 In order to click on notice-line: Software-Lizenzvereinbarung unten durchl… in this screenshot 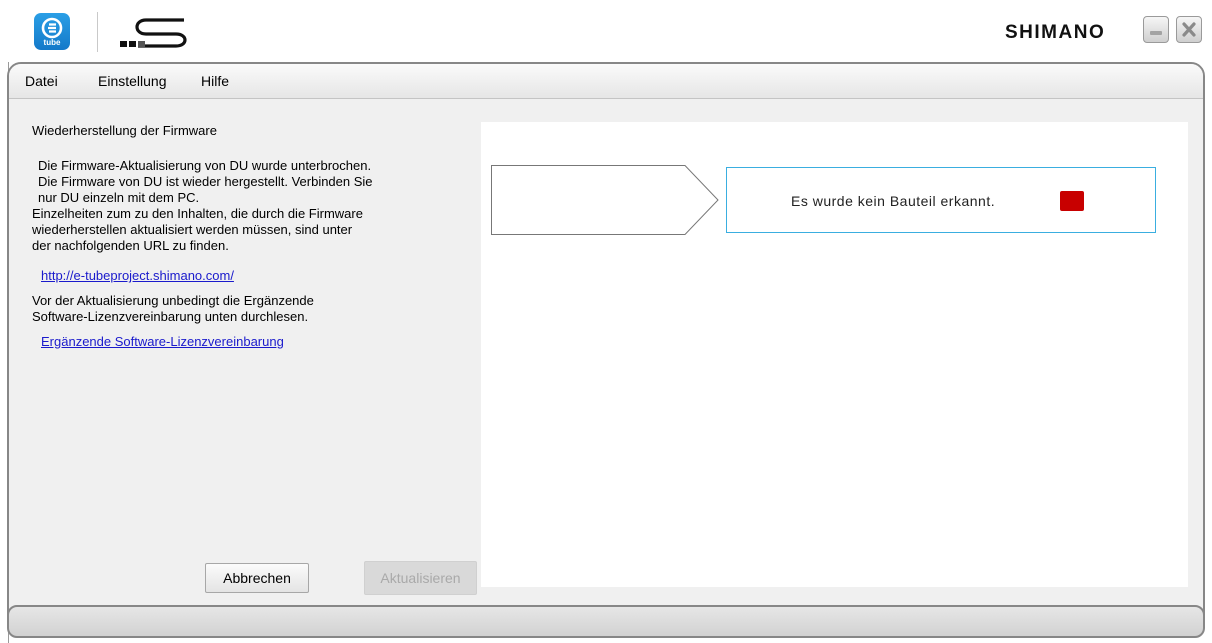, I will do `click(170, 316)`.